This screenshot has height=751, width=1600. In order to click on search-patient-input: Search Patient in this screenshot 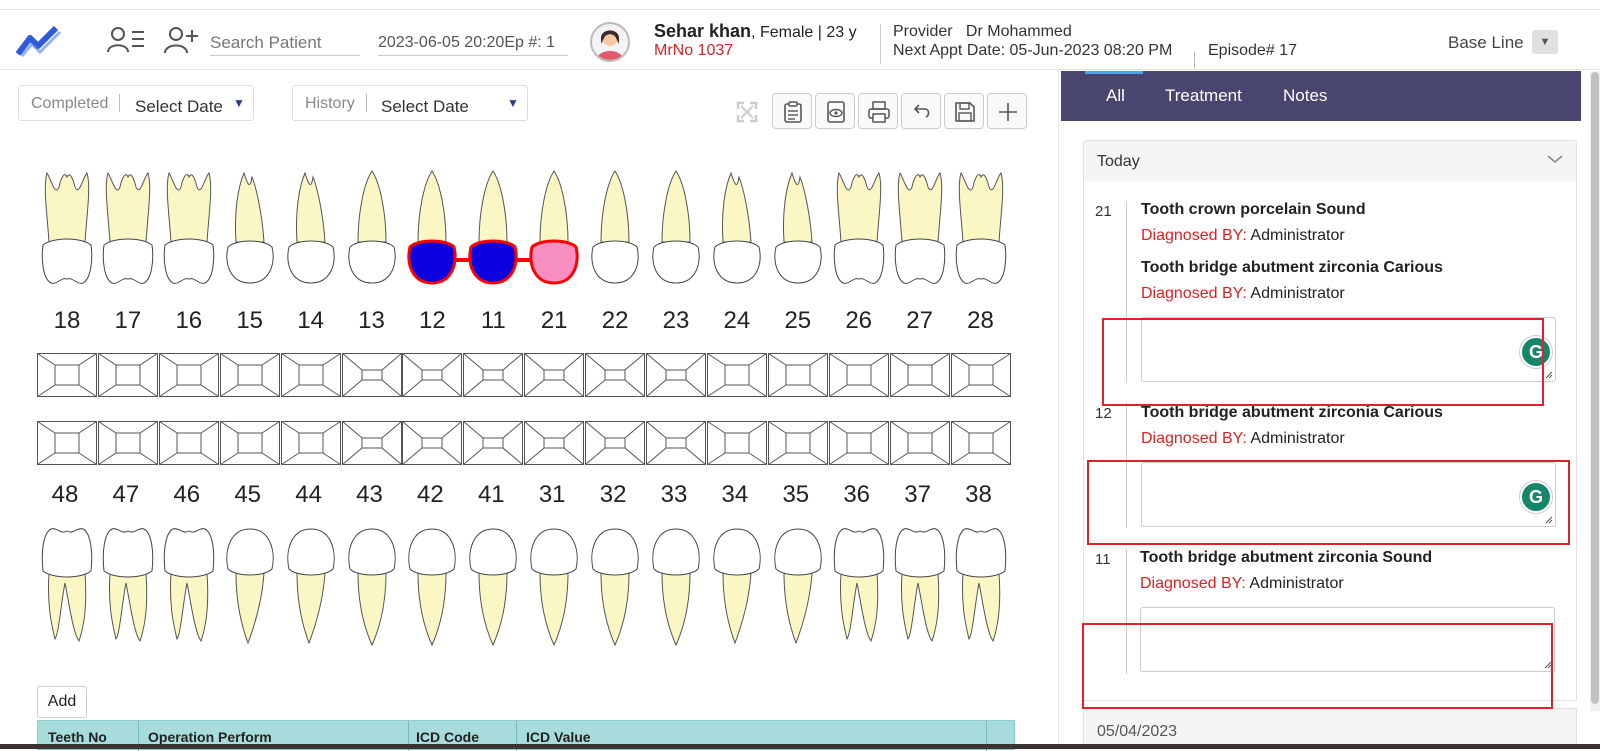, I will do `click(285, 39)`.